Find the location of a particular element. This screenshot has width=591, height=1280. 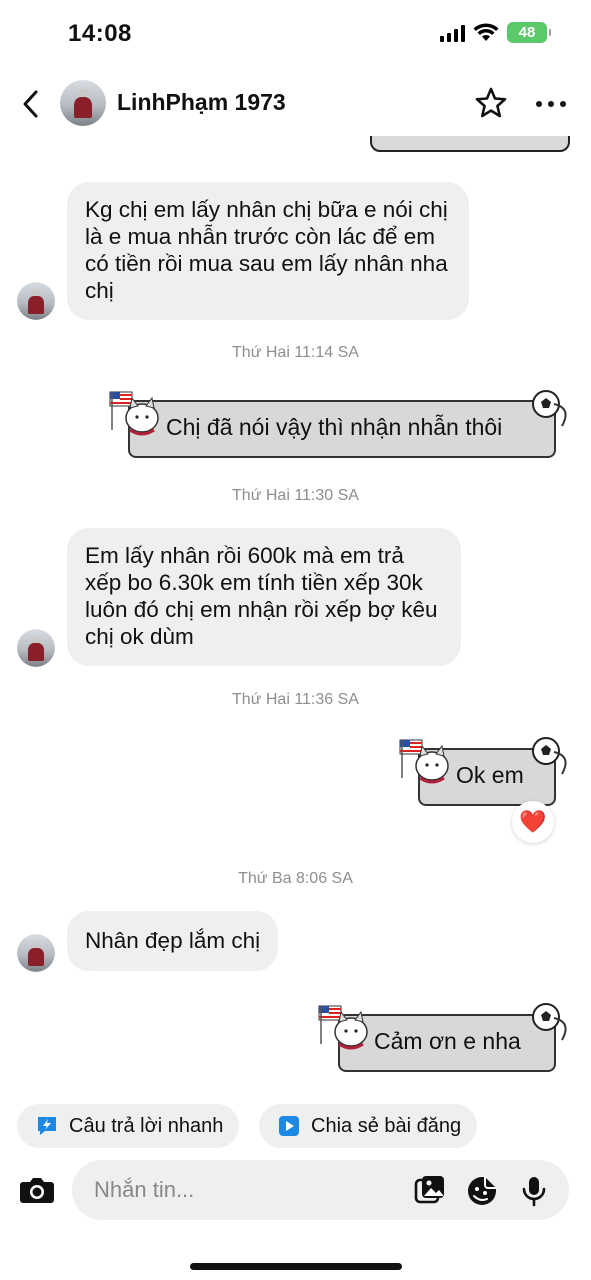

message-composer is located at coordinates (293, 1190).